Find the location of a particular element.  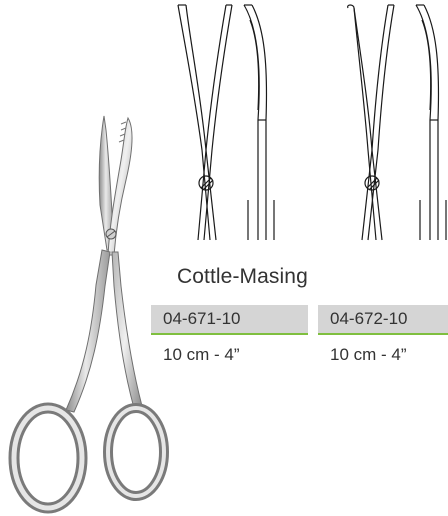

article-code-1: 04-671-10 is located at coordinates (229, 320).